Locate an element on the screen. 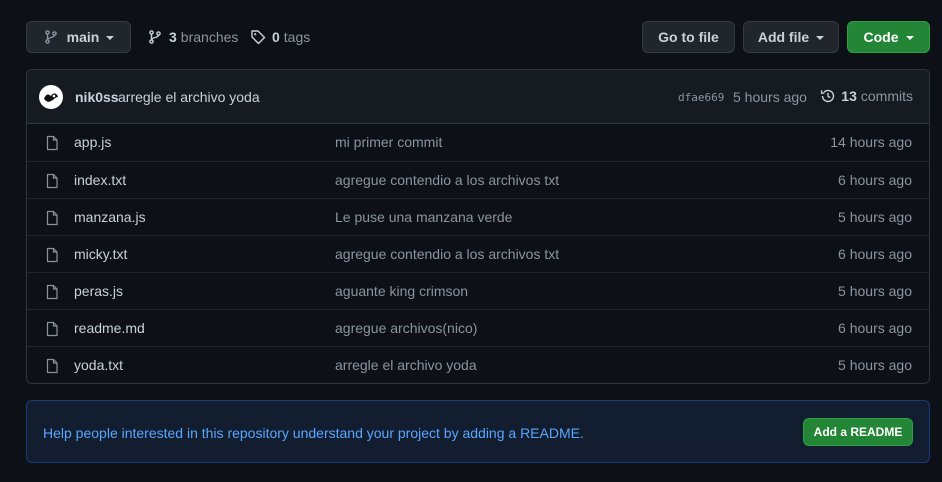 This screenshot has width=942, height=482. commit-hash: dfae669 is located at coordinates (701, 97).